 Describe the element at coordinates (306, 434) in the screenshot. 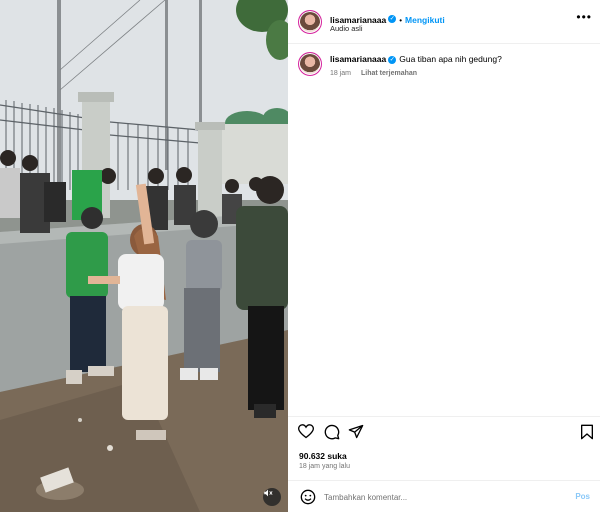

I see `heart-icon` at that location.